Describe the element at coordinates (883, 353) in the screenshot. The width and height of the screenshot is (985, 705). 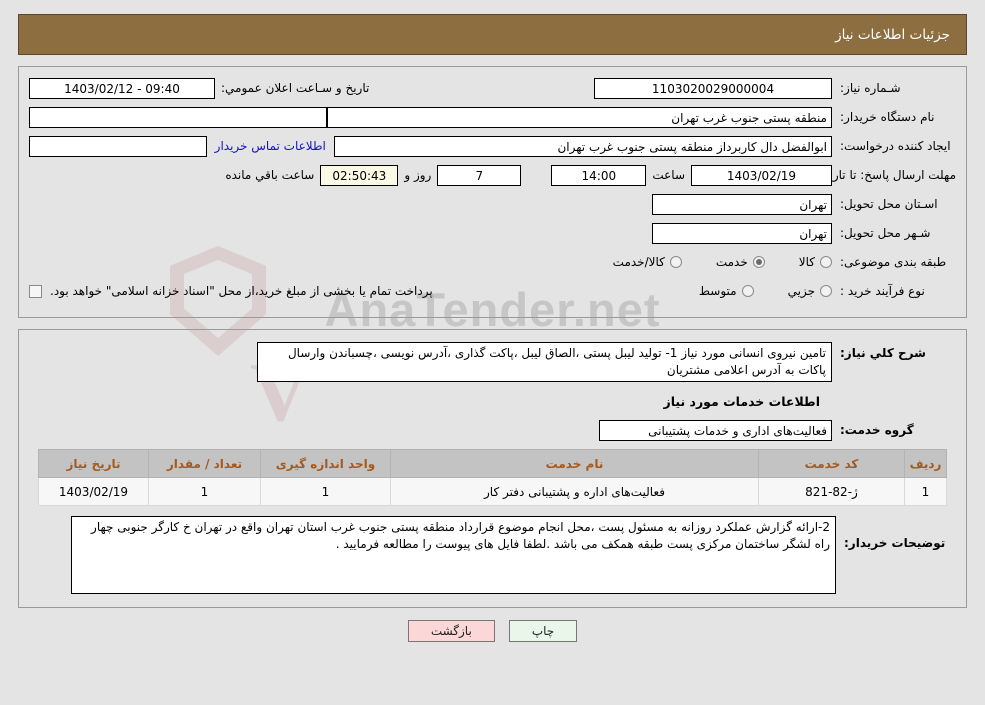
I see `description-label: شرح کلي نیاز:` at that location.